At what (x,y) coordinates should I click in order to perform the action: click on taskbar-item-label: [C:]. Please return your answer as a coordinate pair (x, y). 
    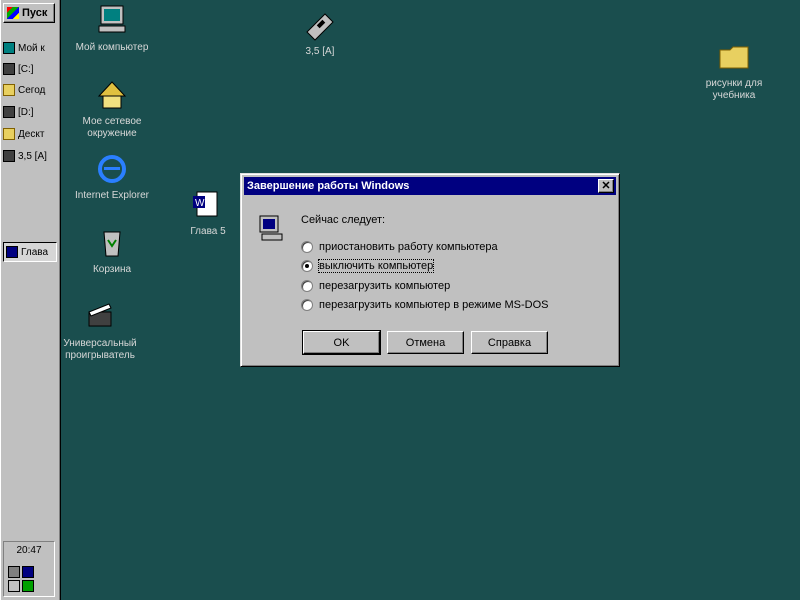
    Looking at the image, I should click on (26, 69).